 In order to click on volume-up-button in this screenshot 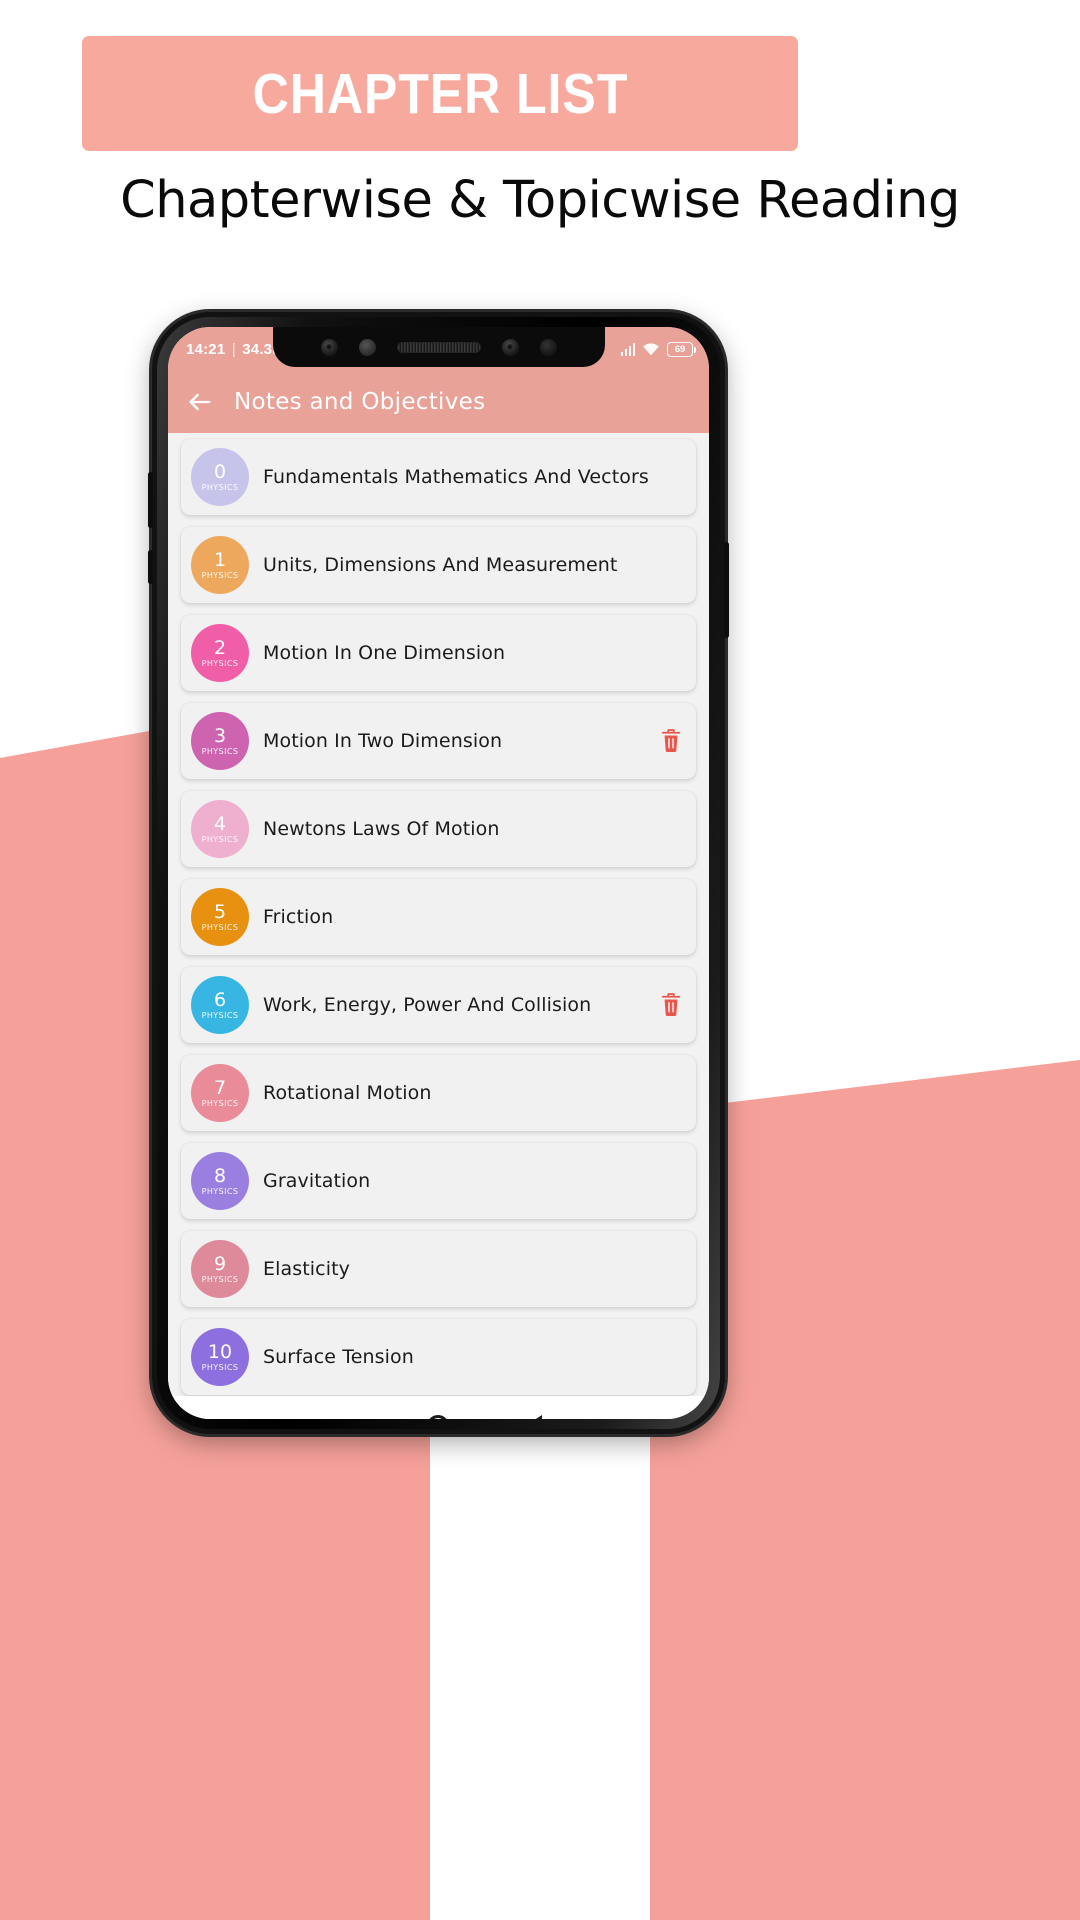, I will do `click(150, 500)`.